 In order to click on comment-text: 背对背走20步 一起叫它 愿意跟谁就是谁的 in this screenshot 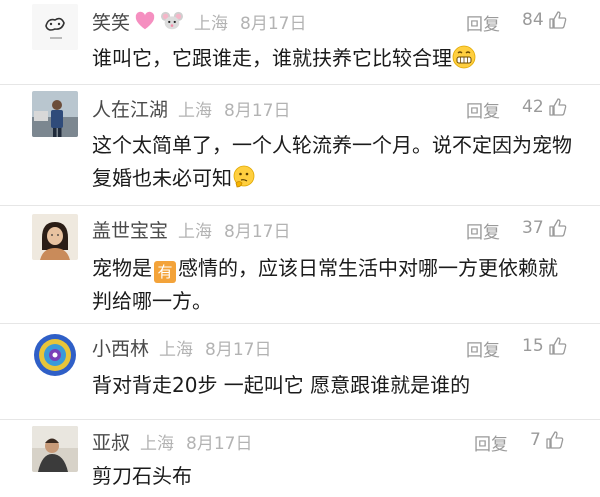, I will do `click(332, 385)`.